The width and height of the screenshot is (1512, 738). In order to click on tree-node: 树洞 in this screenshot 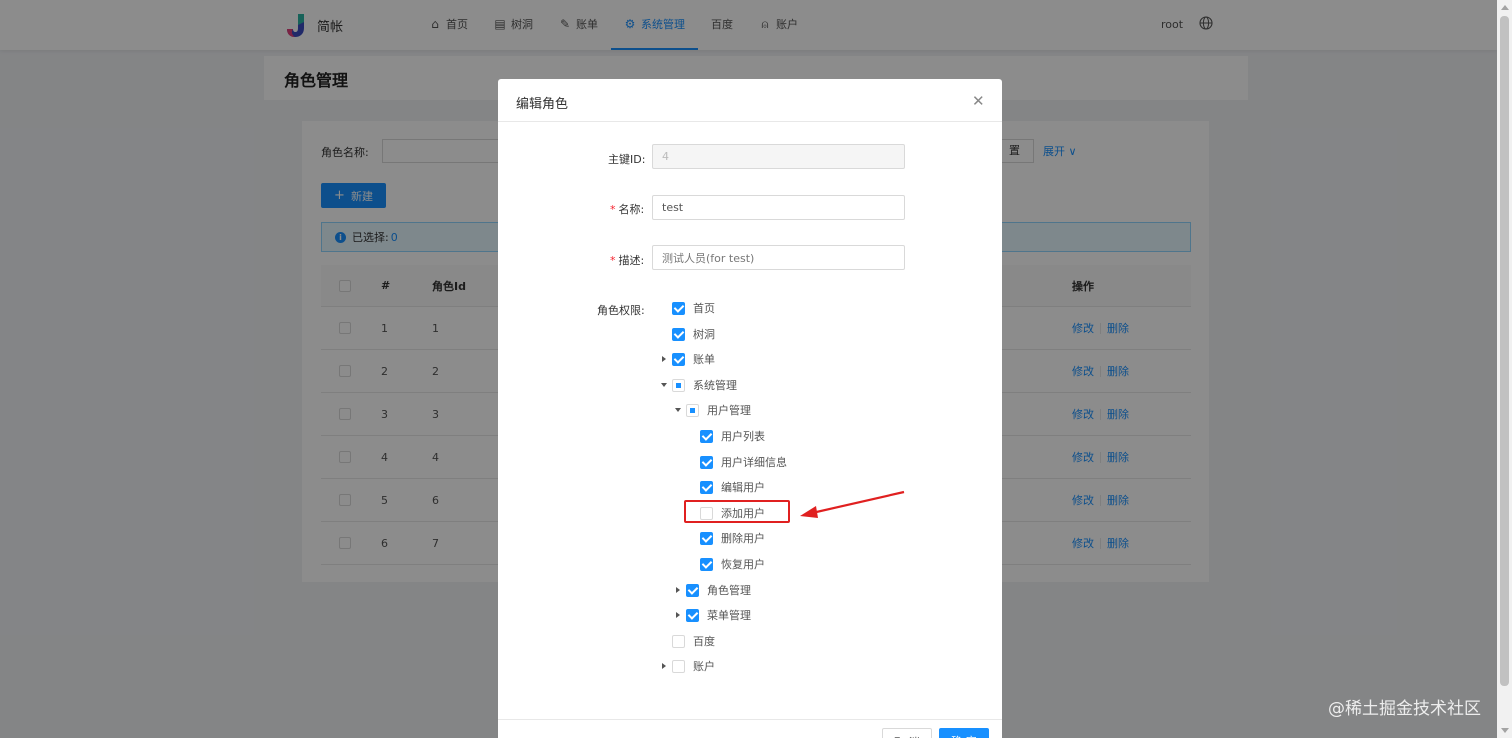, I will do `click(686, 334)`.